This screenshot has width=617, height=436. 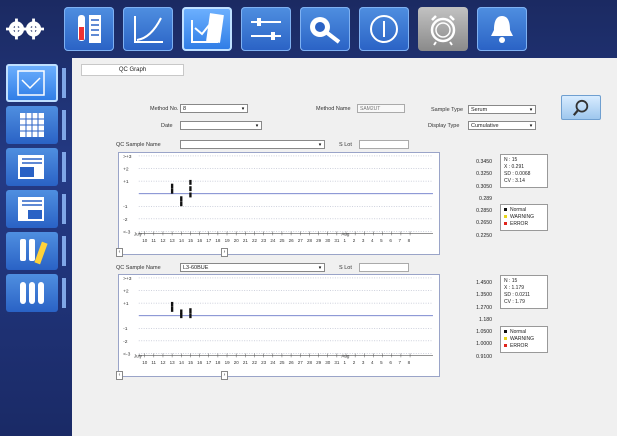 What do you see at coordinates (191, 362) in the screenshot?
I see `x-tick-label: 15` at bounding box center [191, 362].